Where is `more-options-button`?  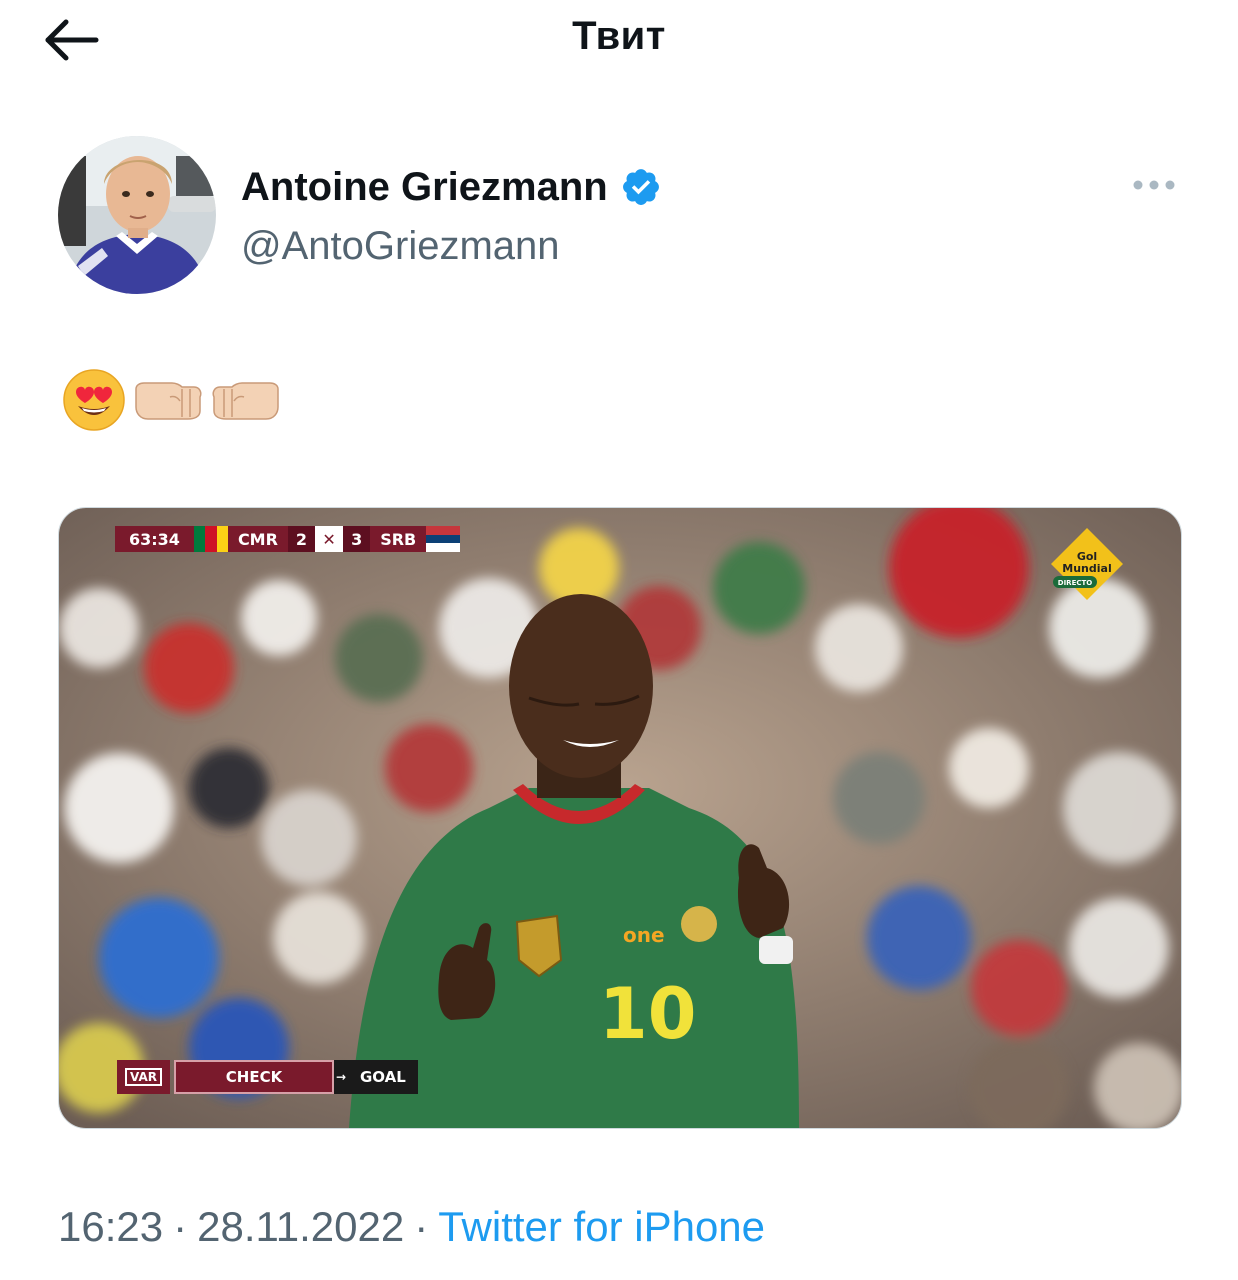
more-options-button is located at coordinates (1154, 185).